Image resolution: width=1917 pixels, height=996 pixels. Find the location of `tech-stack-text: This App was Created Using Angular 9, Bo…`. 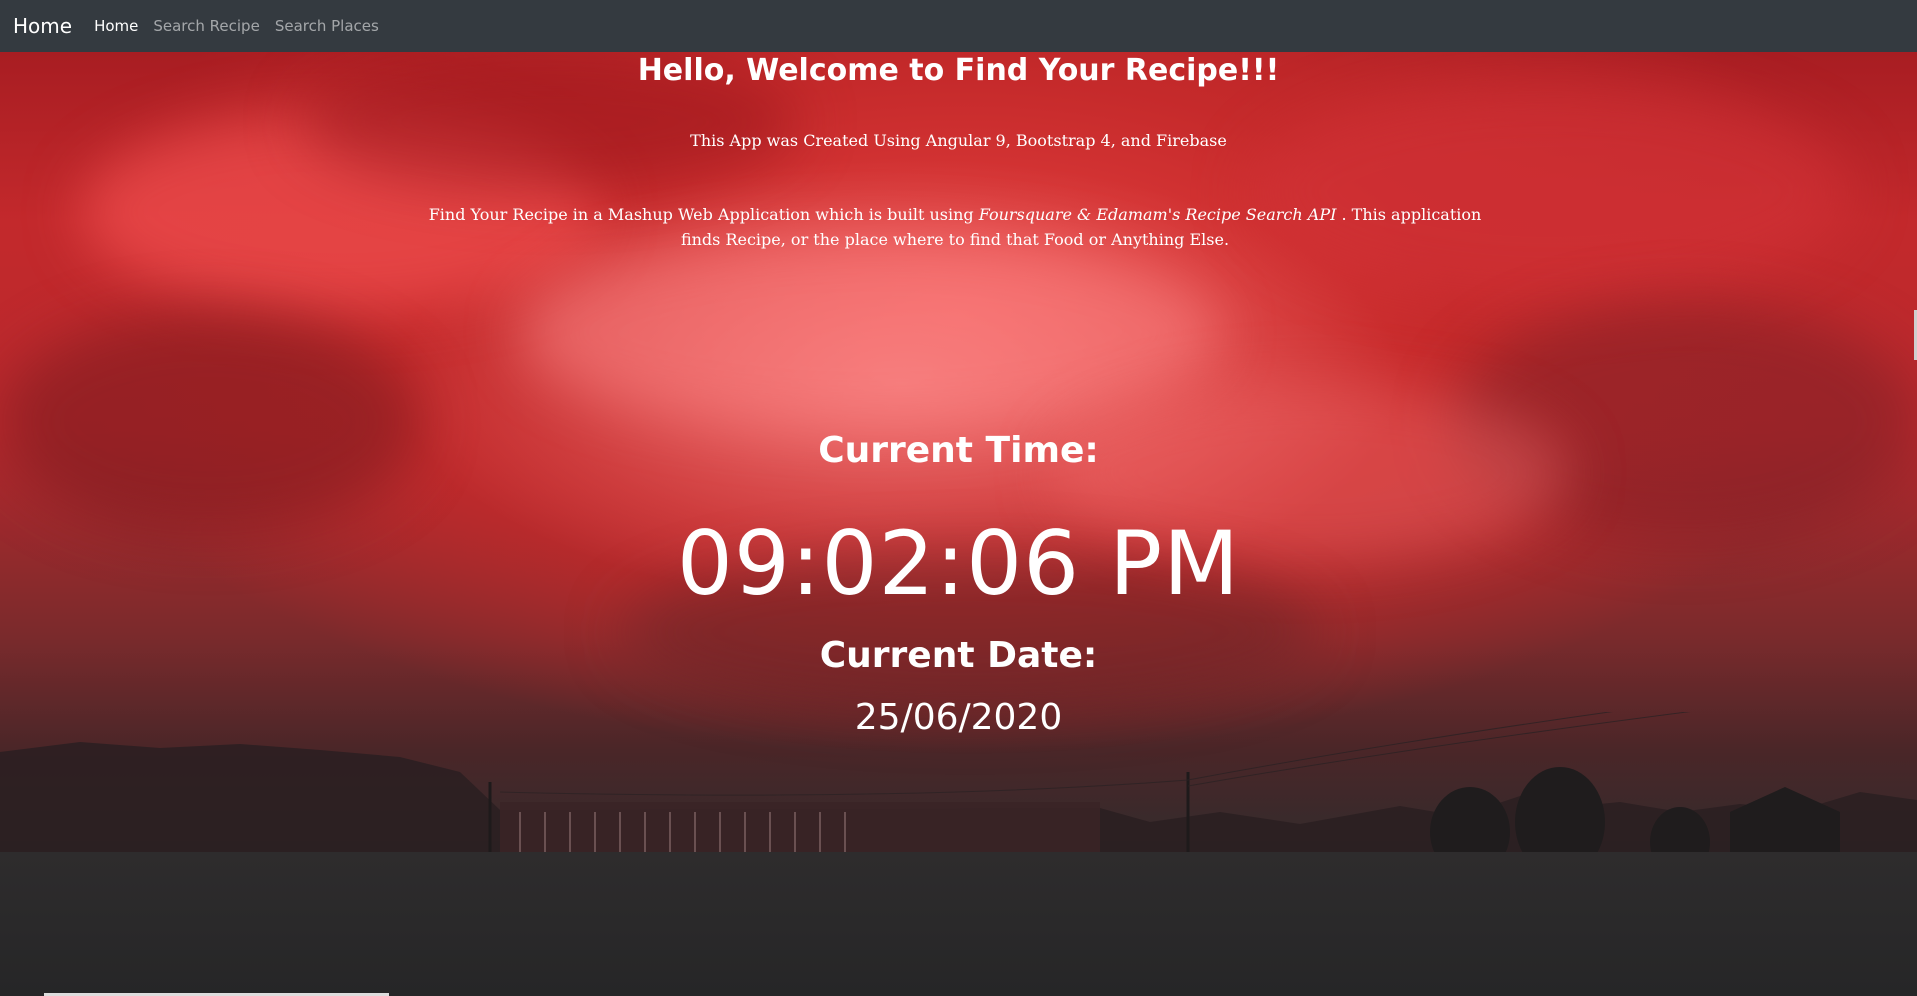

tech-stack-text: This App was Created Using Angular 9, Bo… is located at coordinates (958, 140).